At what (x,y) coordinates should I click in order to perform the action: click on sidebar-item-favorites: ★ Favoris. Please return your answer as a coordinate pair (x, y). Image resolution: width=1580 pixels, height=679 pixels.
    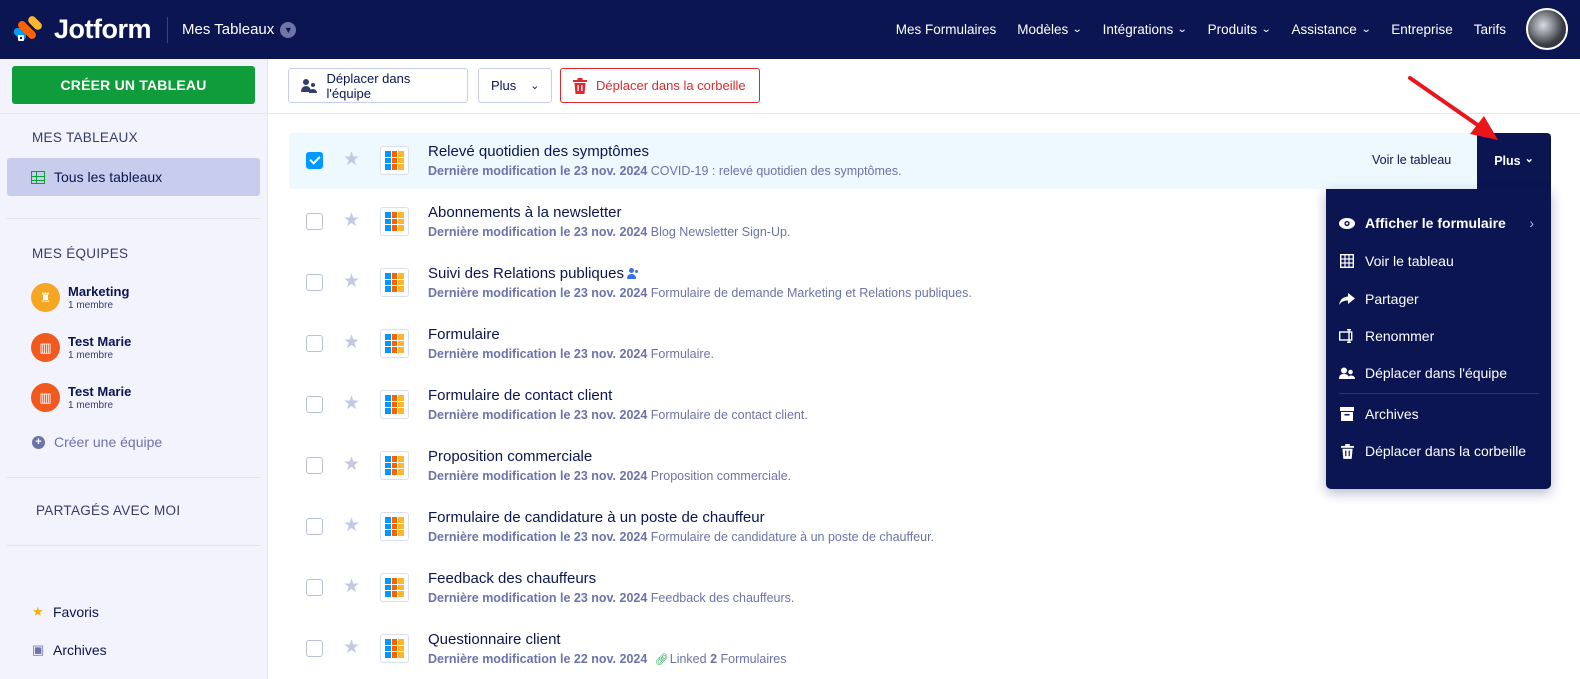
    Looking at the image, I should click on (65, 612).